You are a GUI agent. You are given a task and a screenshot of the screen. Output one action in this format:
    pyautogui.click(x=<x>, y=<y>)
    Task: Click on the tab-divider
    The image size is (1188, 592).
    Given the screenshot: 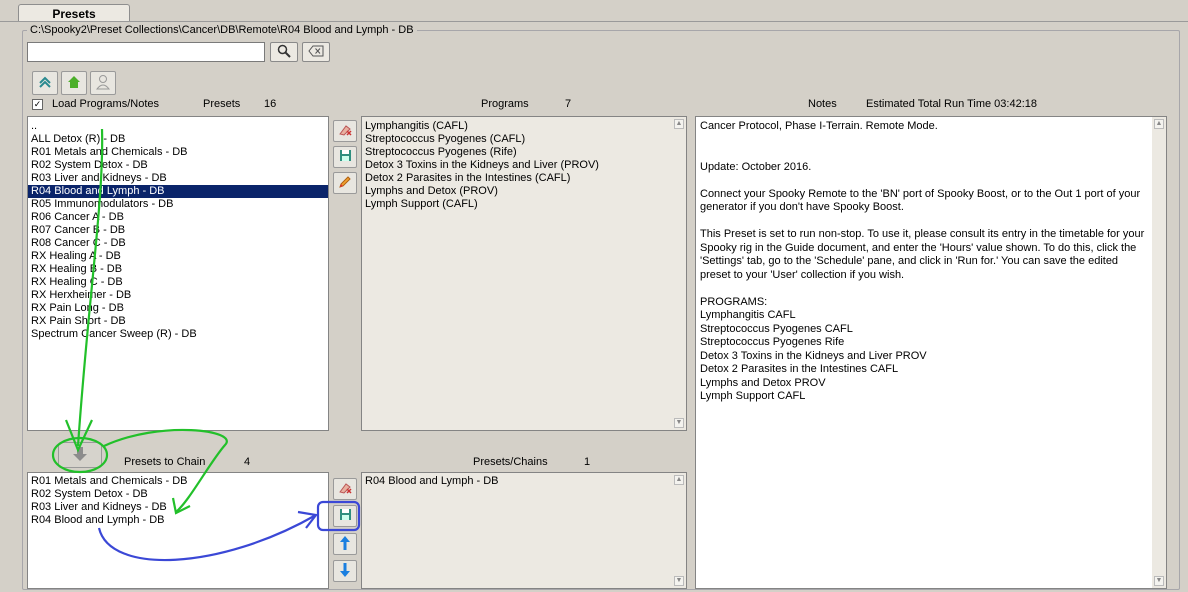 What is the action you would take?
    pyautogui.click(x=594, y=21)
    